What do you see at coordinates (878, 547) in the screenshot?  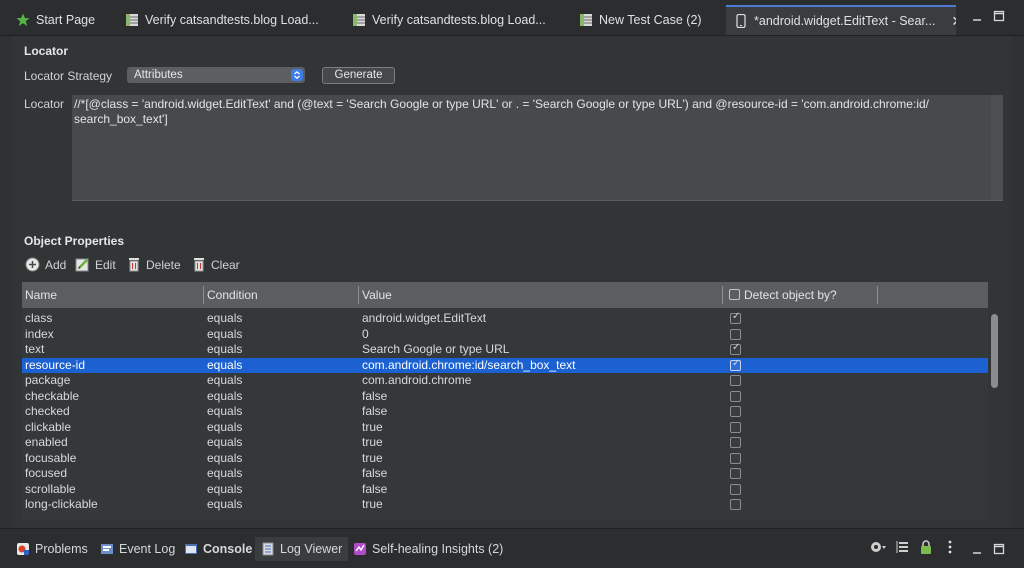 I see `filter-dropdown-icon` at bounding box center [878, 547].